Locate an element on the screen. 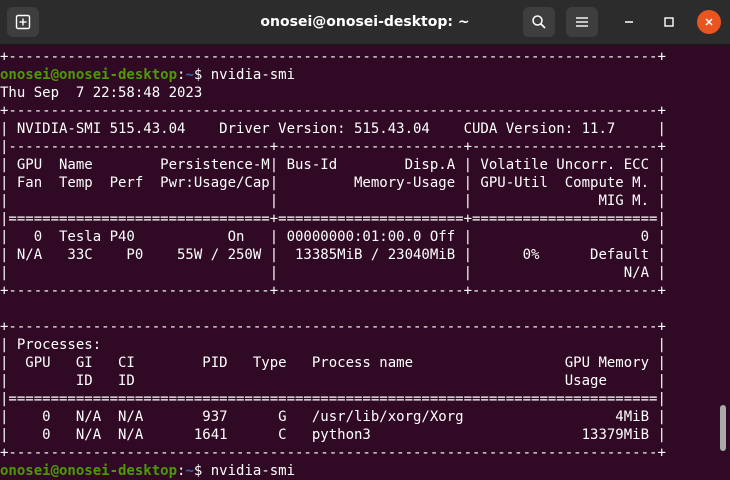  close-icon is located at coordinates (709, 22).